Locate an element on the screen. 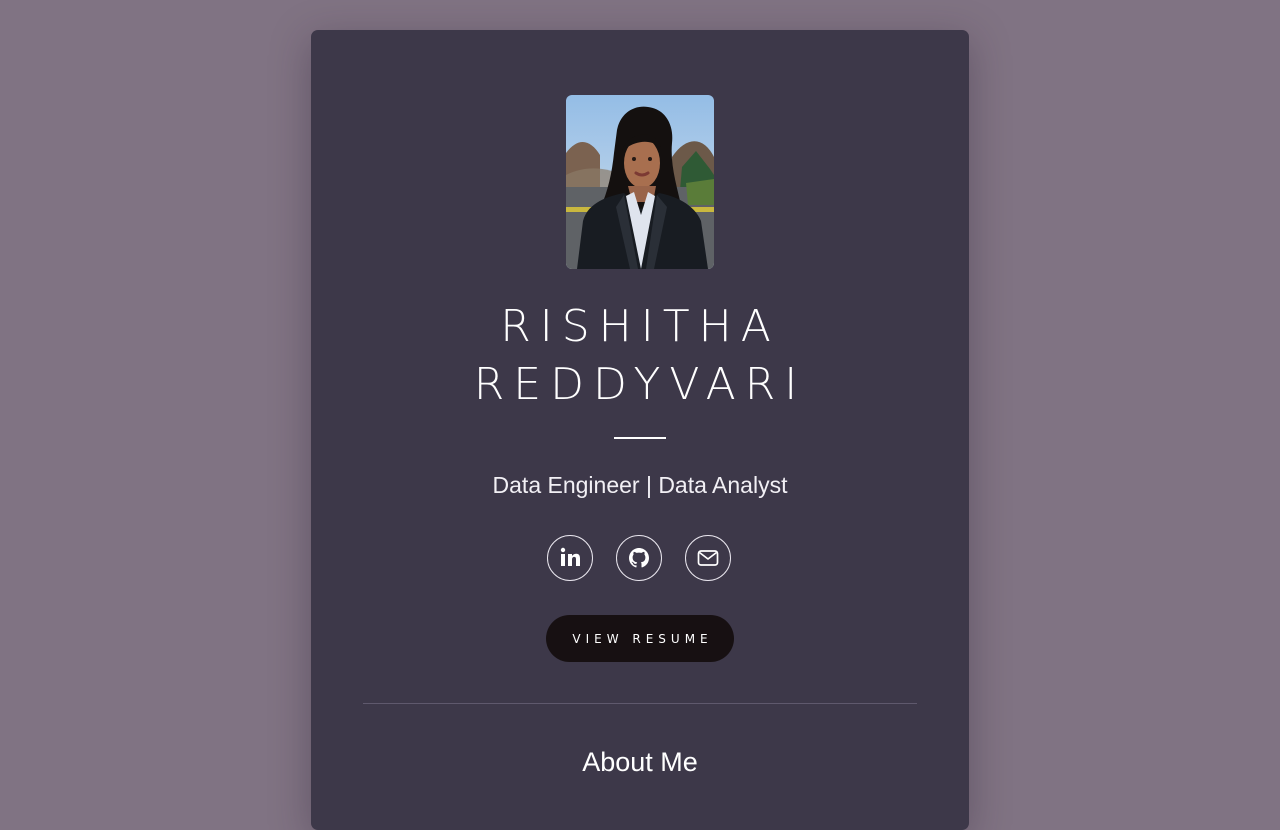 Image resolution: width=1280 pixels, height=830 pixels. email-button is located at coordinates (708, 558).